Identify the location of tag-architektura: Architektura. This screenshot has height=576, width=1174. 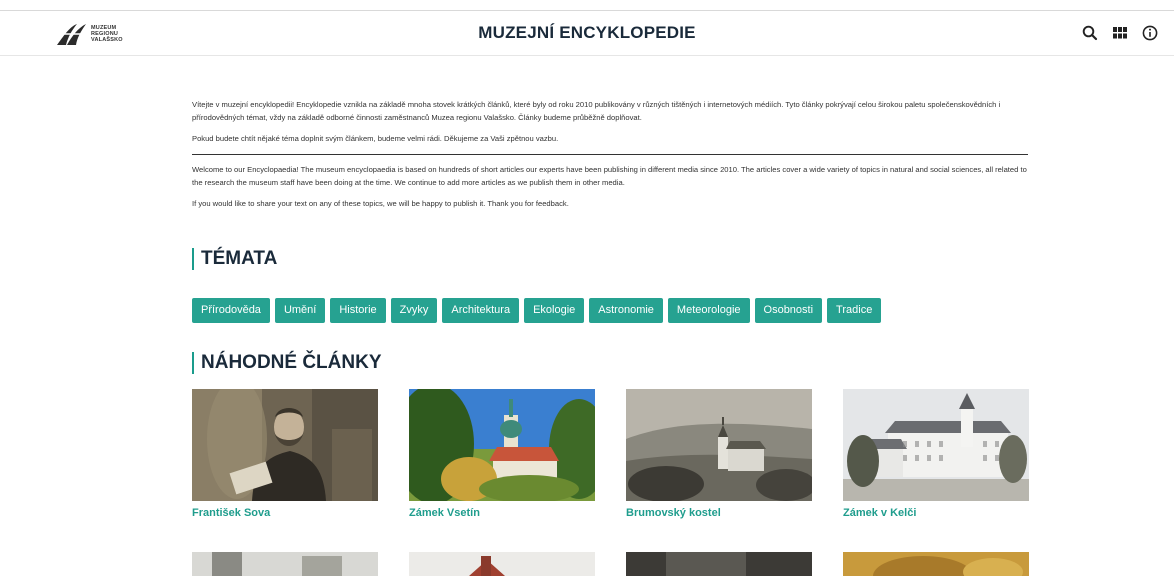
(481, 310).